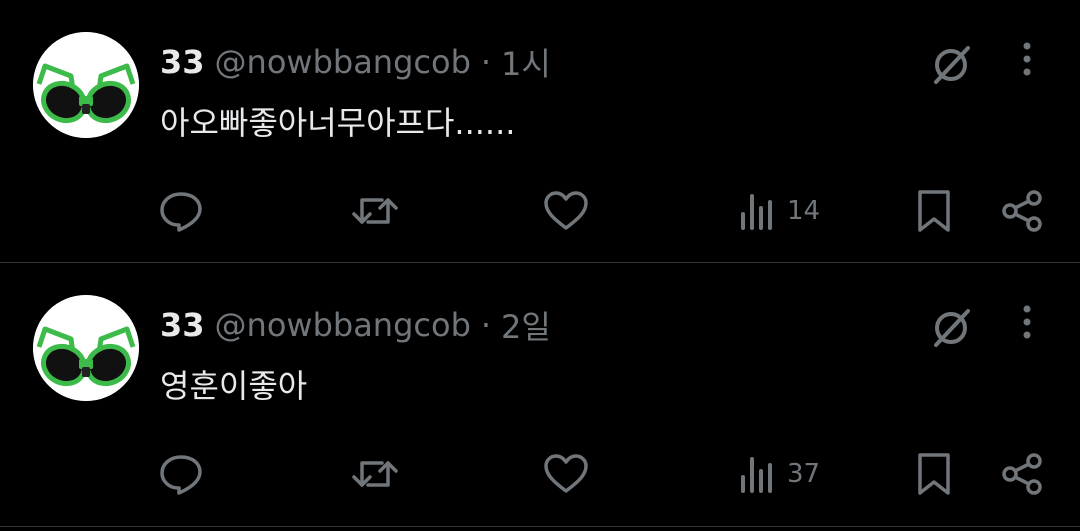 This screenshot has width=1080, height=531. What do you see at coordinates (778, 474) in the screenshot?
I see `views-button: 37` at bounding box center [778, 474].